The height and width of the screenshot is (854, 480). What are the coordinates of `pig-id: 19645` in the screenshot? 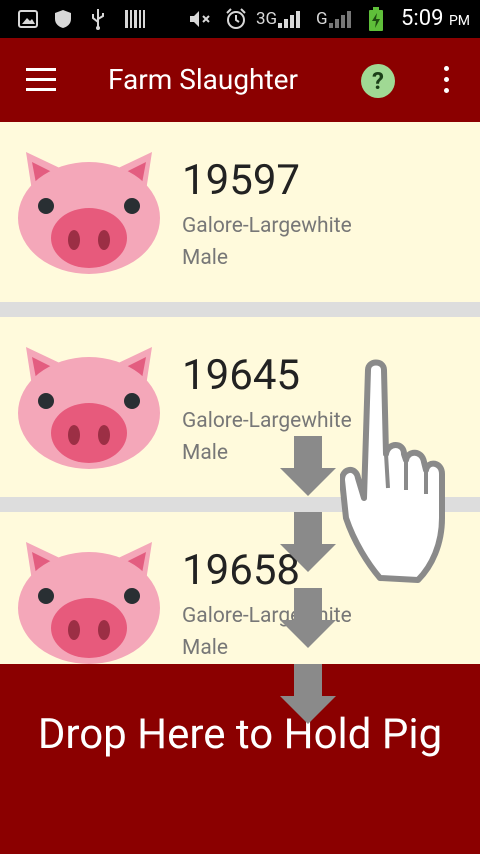 It's located at (241, 375).